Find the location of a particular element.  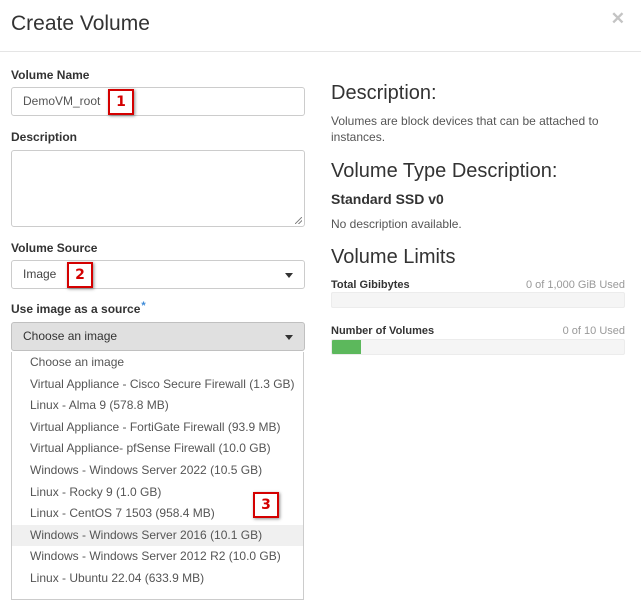

dropdown-option: Windows - Windows Server 2022 (10.5 GB) is located at coordinates (157, 471).